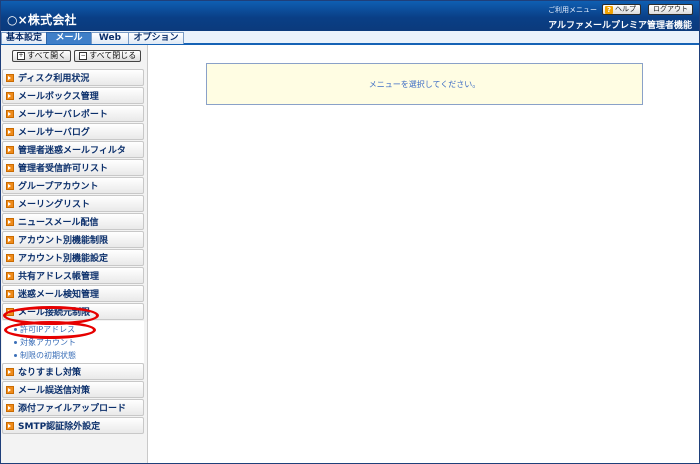 The width and height of the screenshot is (700, 464). I want to click on header-right: ご利用メニュー ? ヘルプ ログアウト アルファメールプレミア管理者機能, so click(573, 17).